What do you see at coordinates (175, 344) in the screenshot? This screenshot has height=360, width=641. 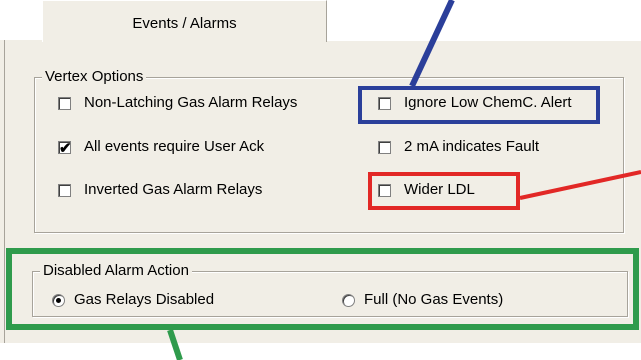 I see `green-pointer-line` at bounding box center [175, 344].